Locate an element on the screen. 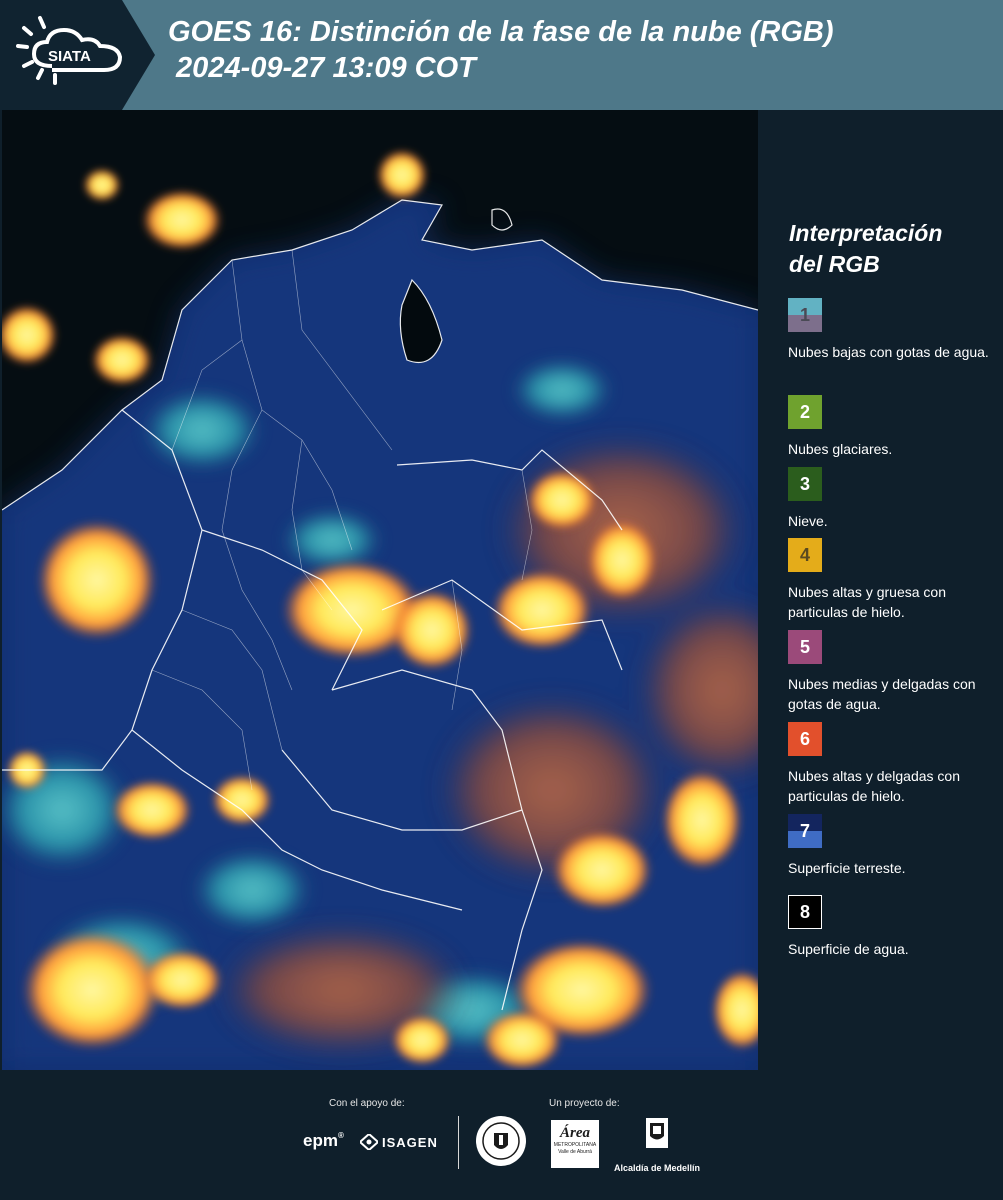 Image resolution: width=1003 pixels, height=1200 pixels. siata-logo: SIATA is located at coordinates (77, 55).